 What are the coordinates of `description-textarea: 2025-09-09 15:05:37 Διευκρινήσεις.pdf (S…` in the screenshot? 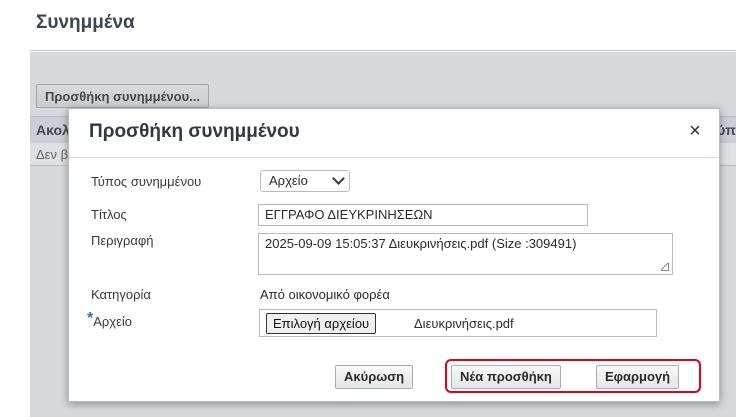 It's located at (465, 254).